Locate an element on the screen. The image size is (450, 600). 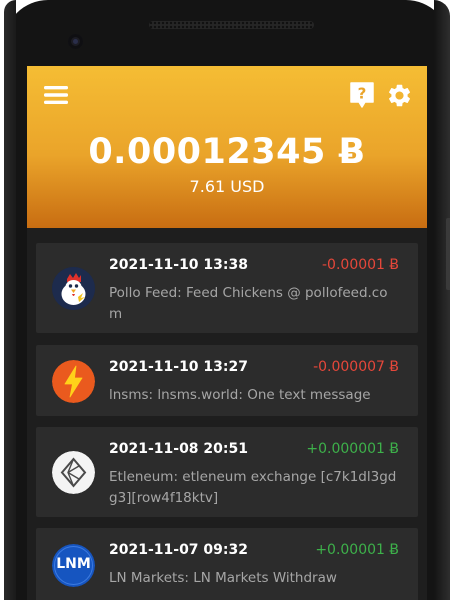
etleneum-logo-icon is located at coordinates (73, 472).